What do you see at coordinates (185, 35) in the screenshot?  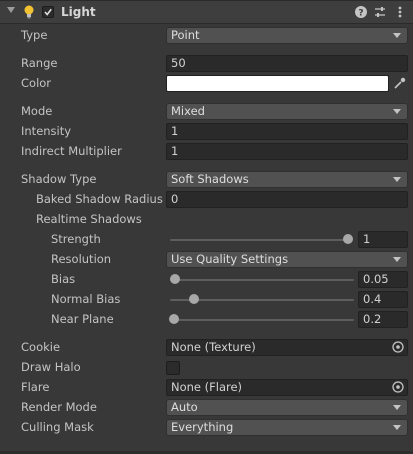 I see `type-value: Point` at bounding box center [185, 35].